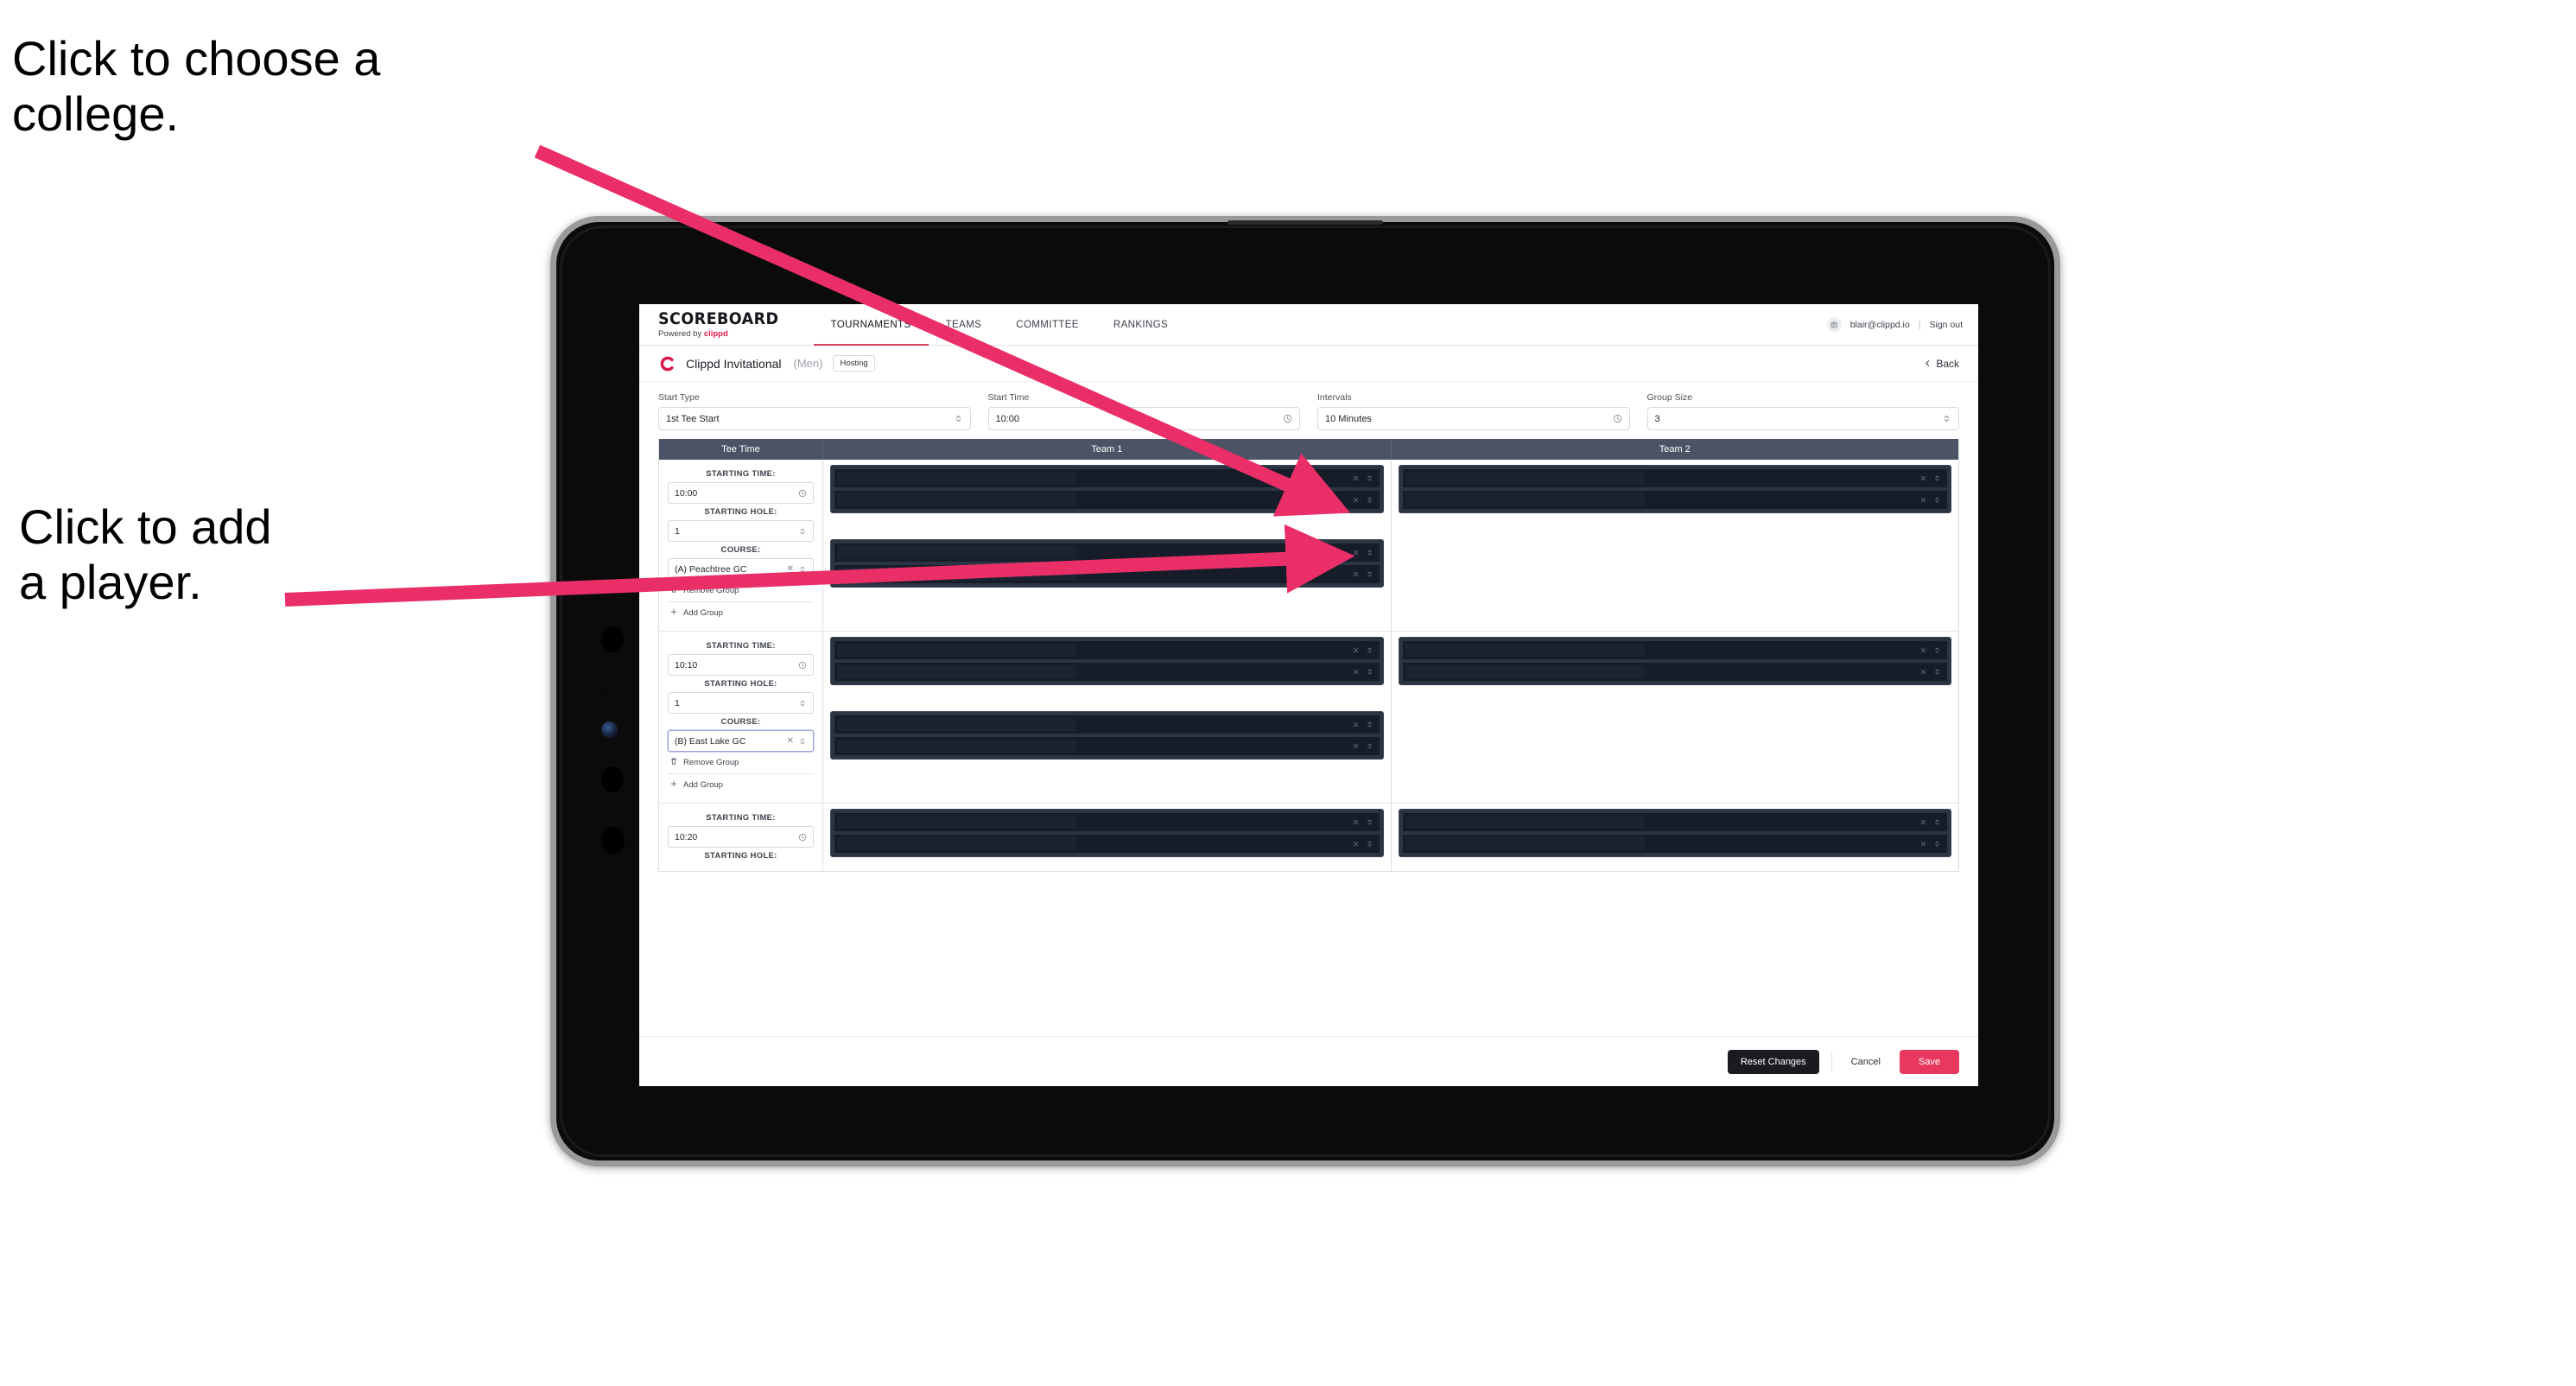  What do you see at coordinates (740, 722) in the screenshot?
I see `course-label: COURSE:` at bounding box center [740, 722].